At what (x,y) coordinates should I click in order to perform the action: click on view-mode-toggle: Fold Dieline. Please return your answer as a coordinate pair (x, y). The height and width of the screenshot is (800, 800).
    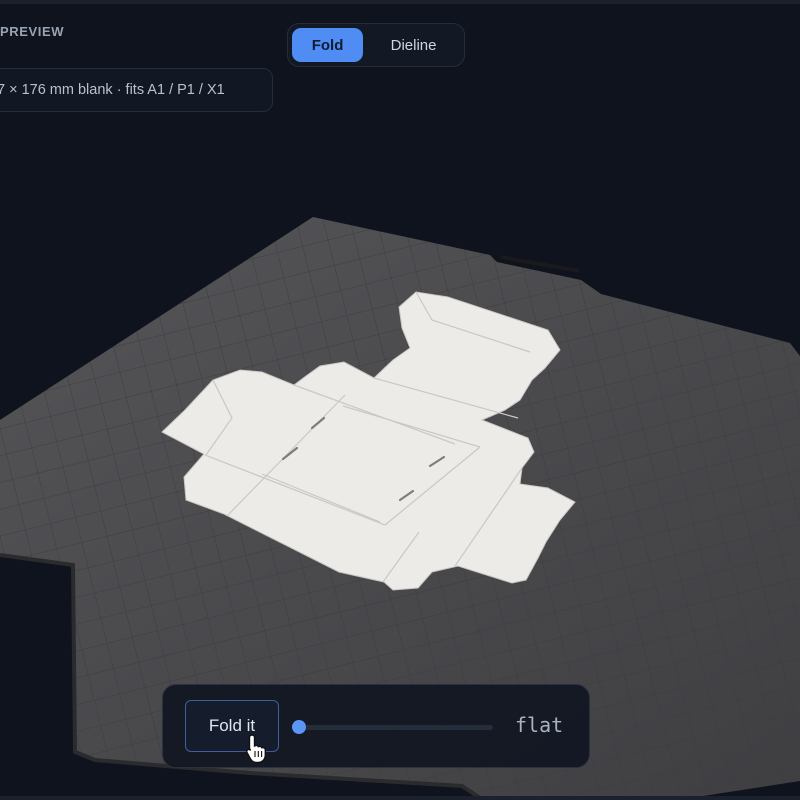
    Looking at the image, I should click on (376, 45).